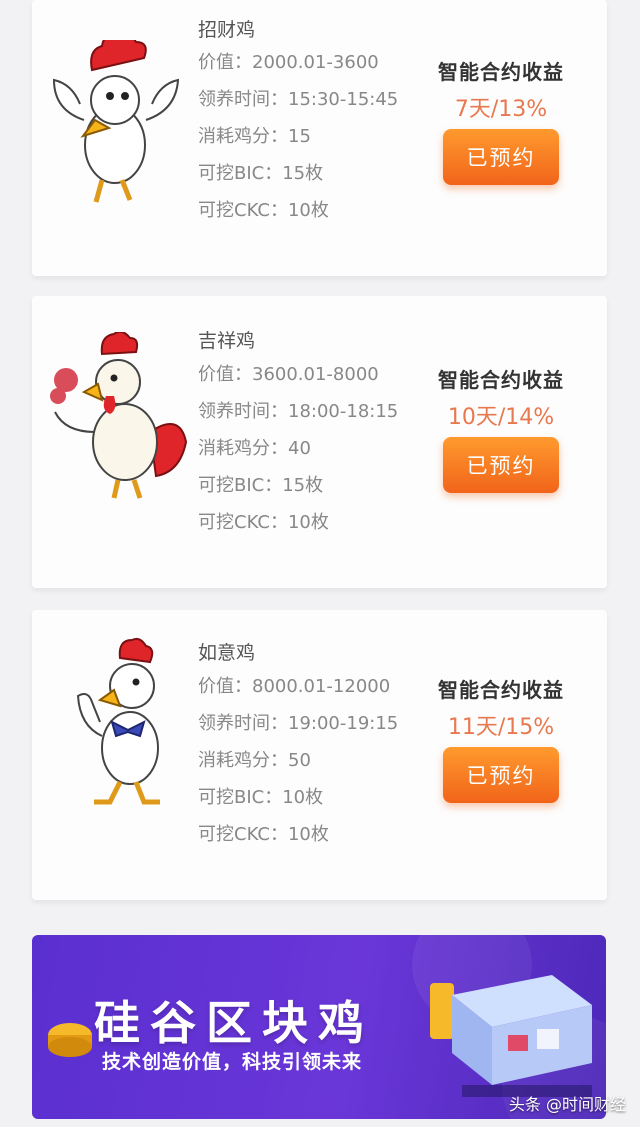  Describe the element at coordinates (501, 727) in the screenshot. I see `contract-ratio: 11天/15%` at that location.